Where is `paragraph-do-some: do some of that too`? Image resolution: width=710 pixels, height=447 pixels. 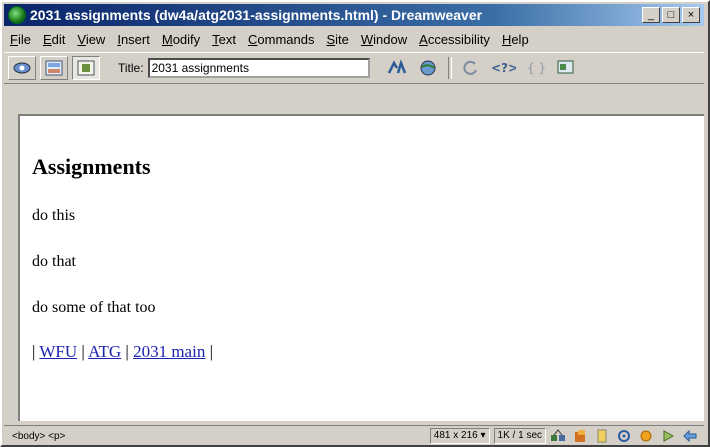 paragraph-do-some: do some of that too is located at coordinates (94, 307).